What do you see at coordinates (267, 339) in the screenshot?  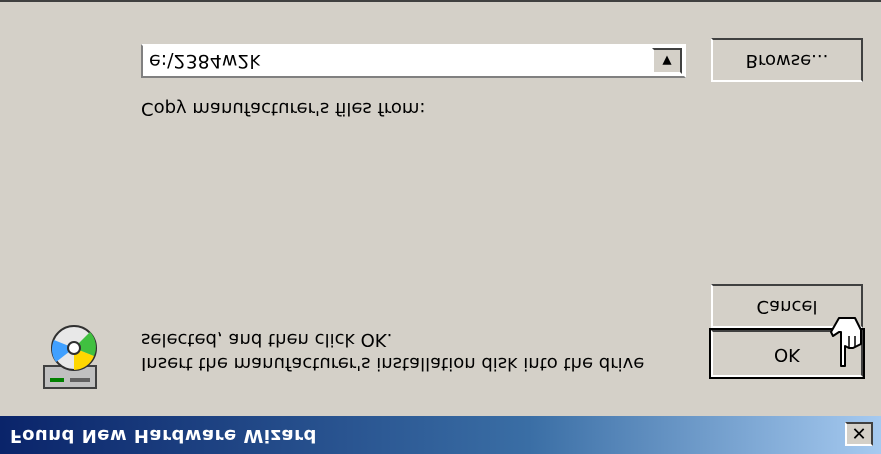 I see `instruction-line-2: selected, and then click OK.` at bounding box center [267, 339].